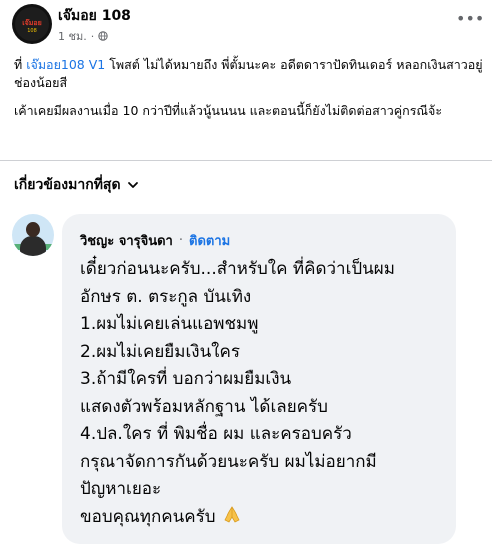 The width and height of the screenshot is (492, 544). I want to click on caption-prefix: ที่, so click(20, 64).